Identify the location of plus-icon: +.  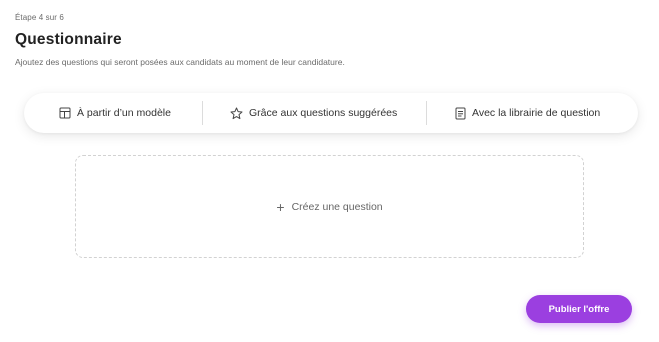
(280, 206).